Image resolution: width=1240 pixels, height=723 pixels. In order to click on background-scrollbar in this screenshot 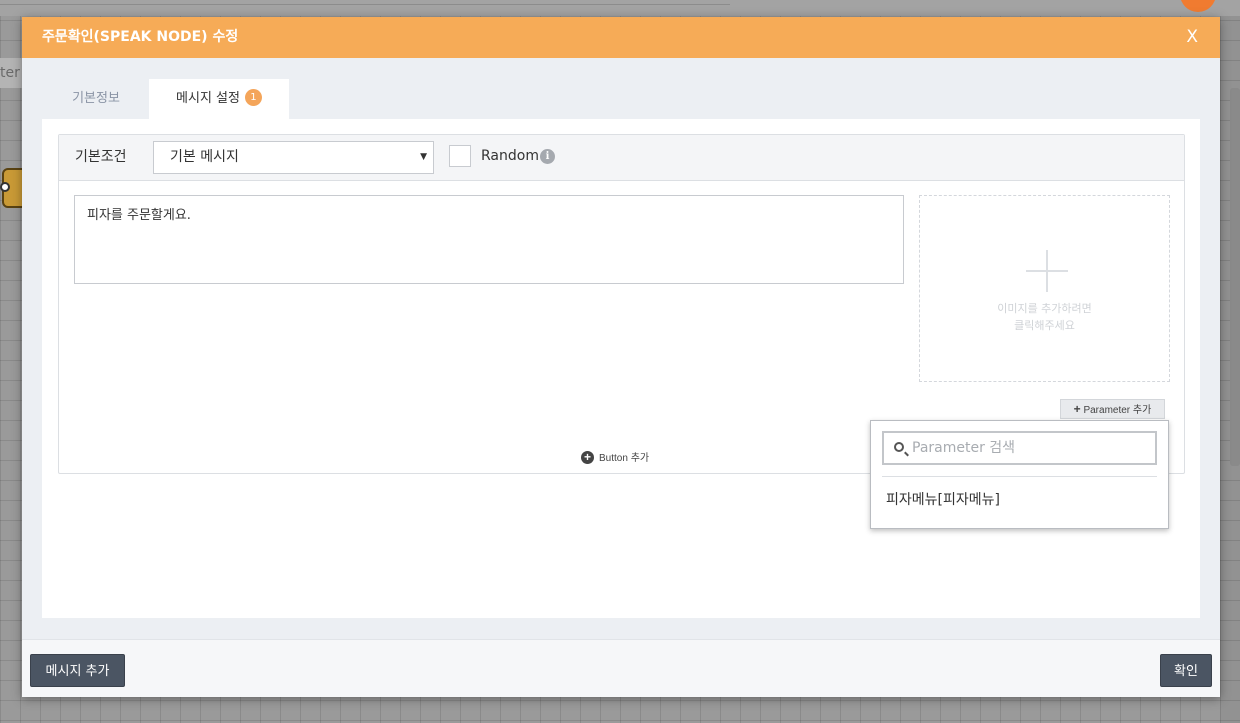, I will do `click(1235, 277)`.